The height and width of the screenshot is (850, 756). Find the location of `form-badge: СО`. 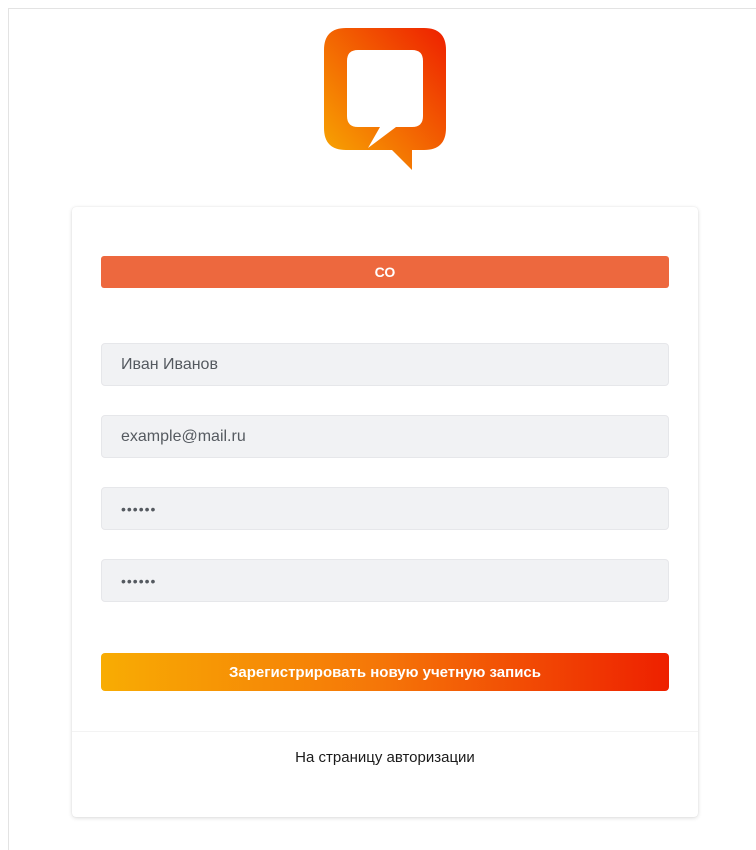

form-badge: СО is located at coordinates (385, 272).